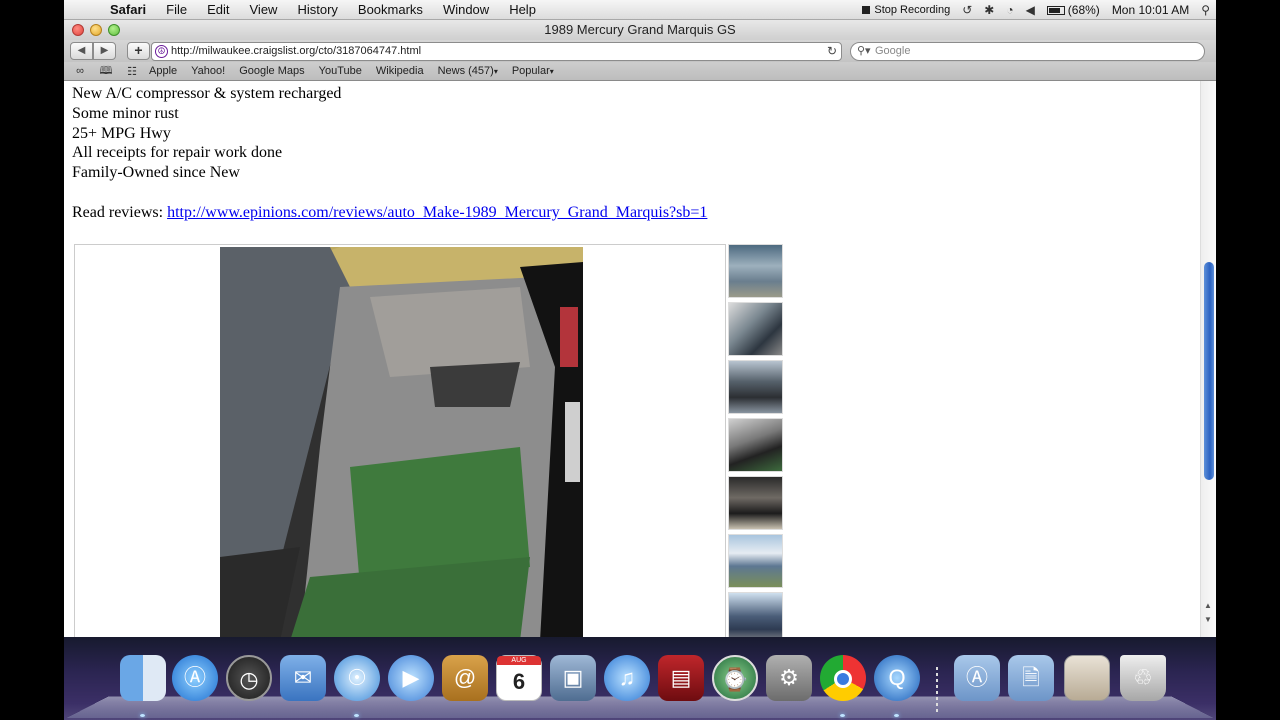  What do you see at coordinates (114, 30) in the screenshot?
I see `zoom-window-button` at bounding box center [114, 30].